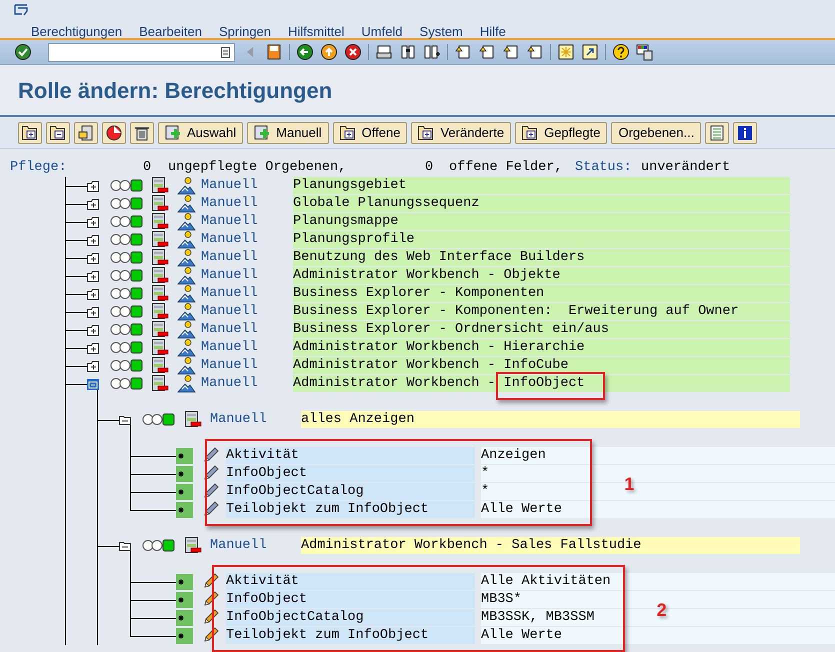  I want to click on toolbar-button: Manuell, so click(288, 133).